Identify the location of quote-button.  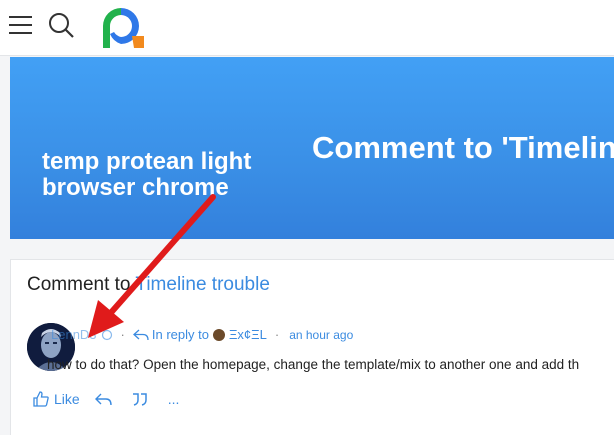
(142, 399).